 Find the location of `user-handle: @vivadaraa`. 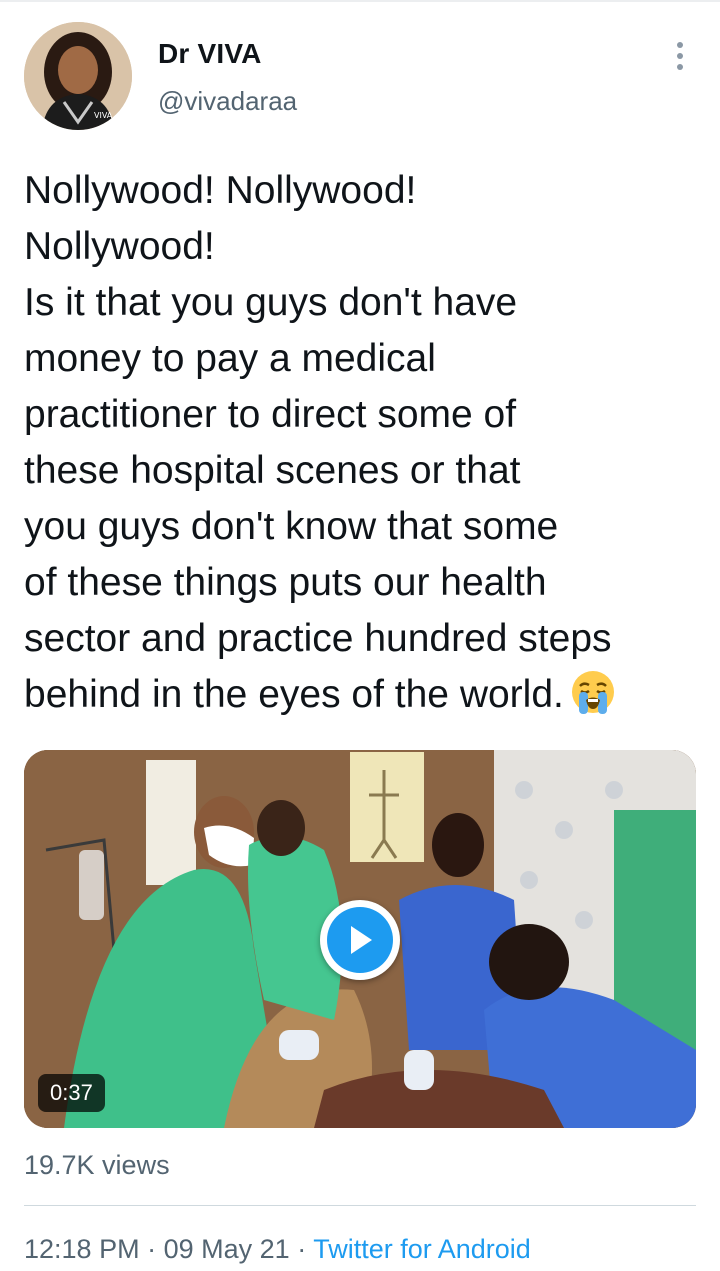

user-handle: @vivadaraa is located at coordinates (227, 101).